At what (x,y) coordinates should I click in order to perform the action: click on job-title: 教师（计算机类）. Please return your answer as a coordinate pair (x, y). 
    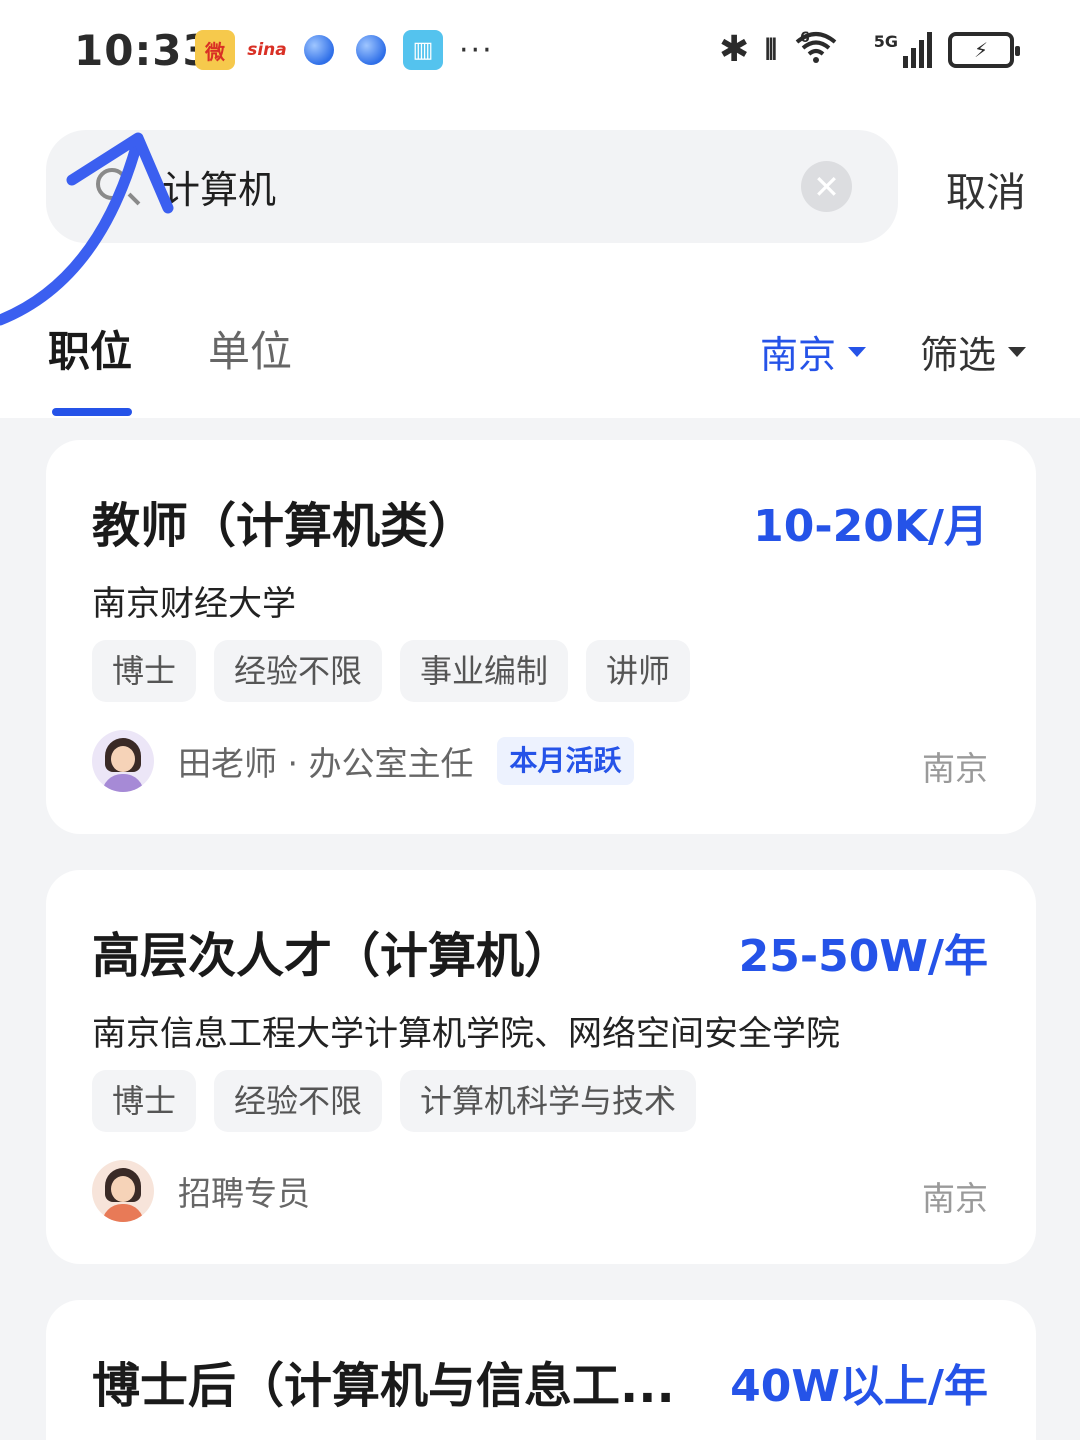
    Looking at the image, I should click on (284, 526).